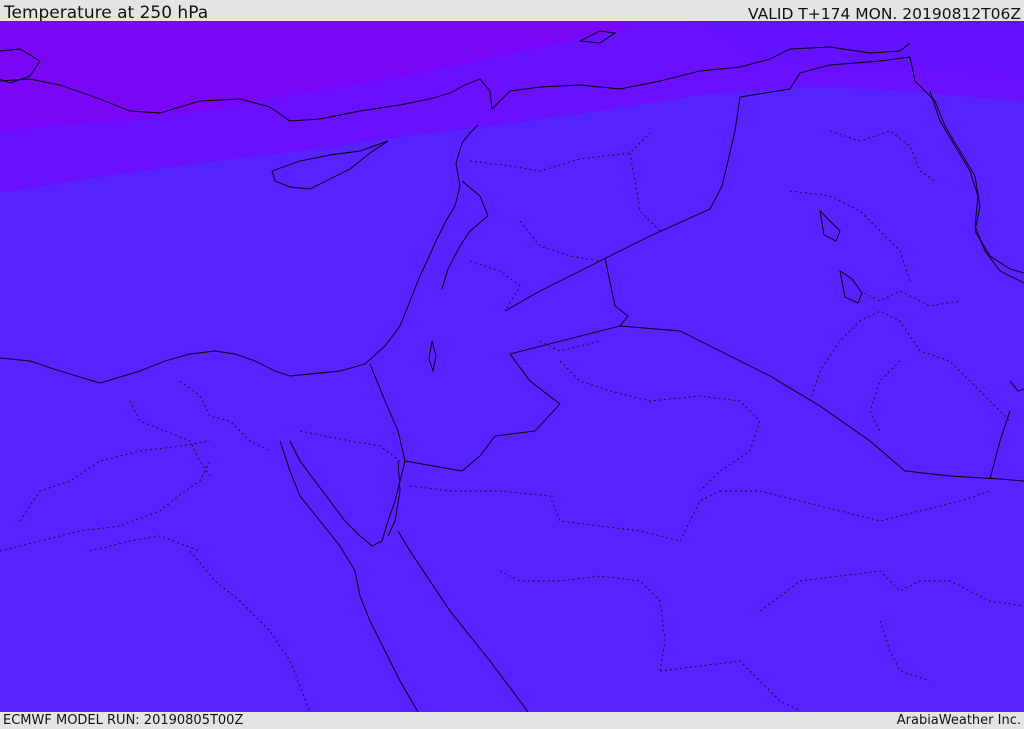  I want to click on credit-label: ArabiaWeather Inc., so click(958, 720).